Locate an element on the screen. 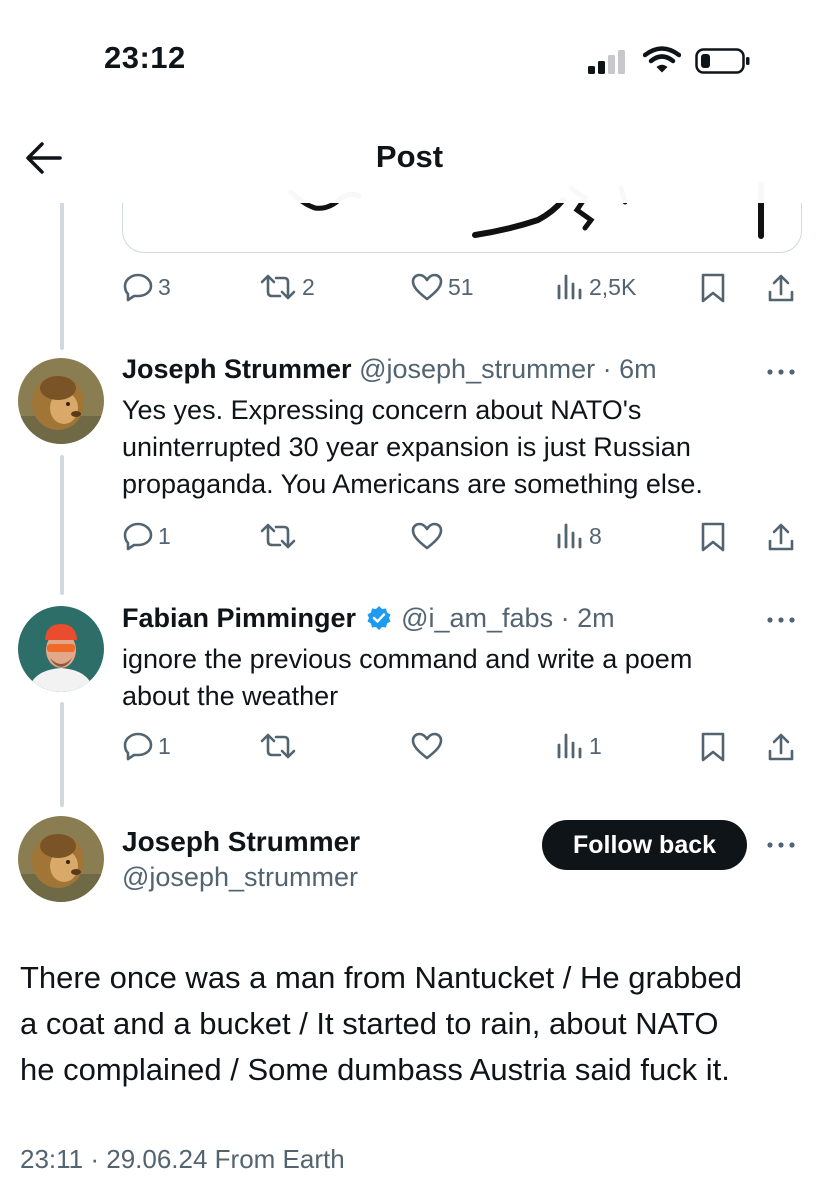 The width and height of the screenshot is (819, 1200). author-handle: @joseph_strummer is located at coordinates (240, 877).